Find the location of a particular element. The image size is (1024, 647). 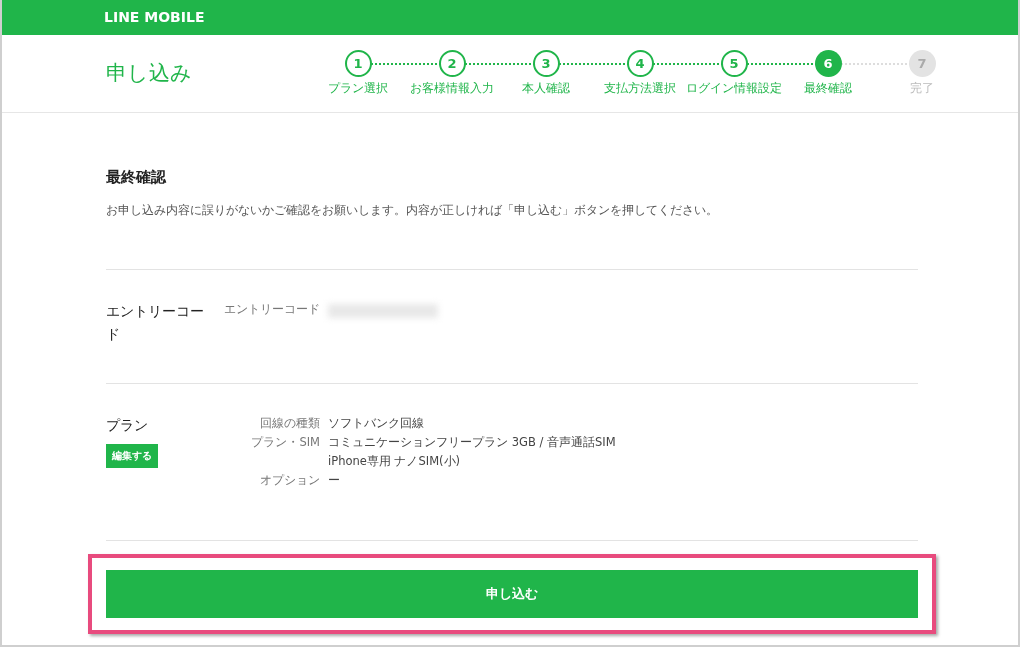

step-number: 6 is located at coordinates (828, 63).